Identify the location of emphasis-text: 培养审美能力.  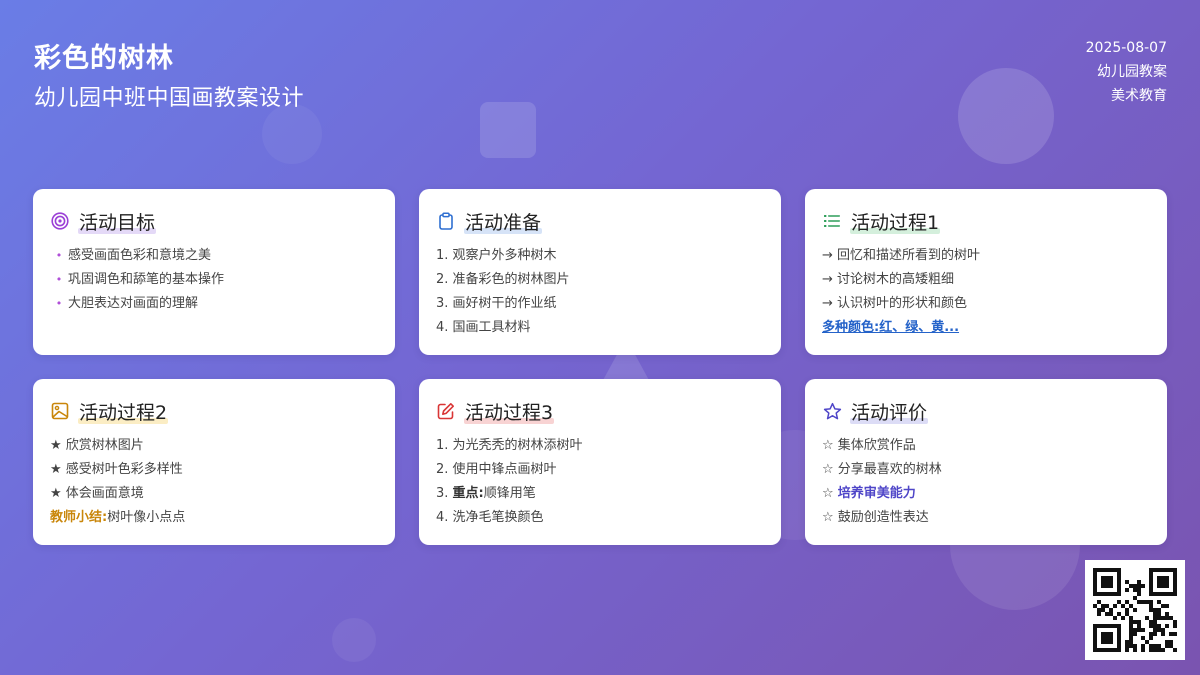
(876, 493).